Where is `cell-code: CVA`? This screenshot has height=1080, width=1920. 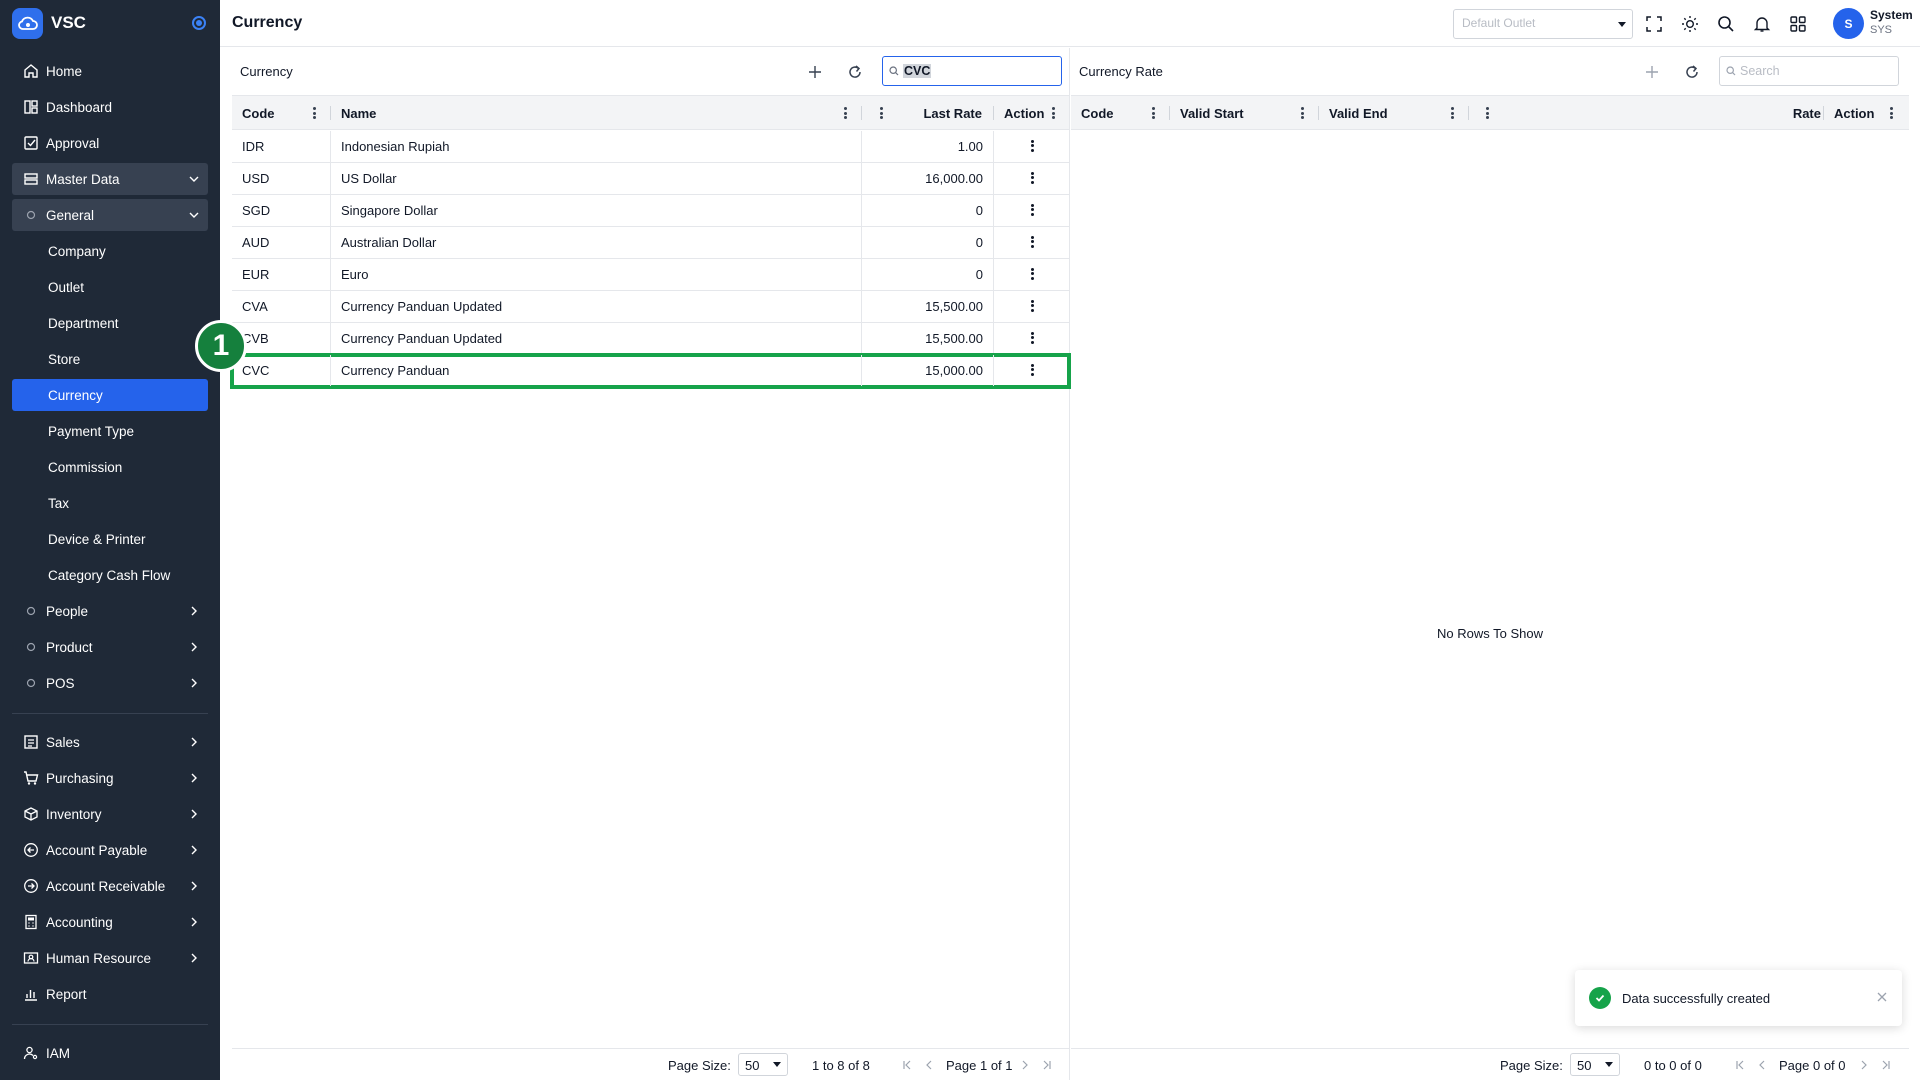
cell-code: CVA is located at coordinates (281, 306).